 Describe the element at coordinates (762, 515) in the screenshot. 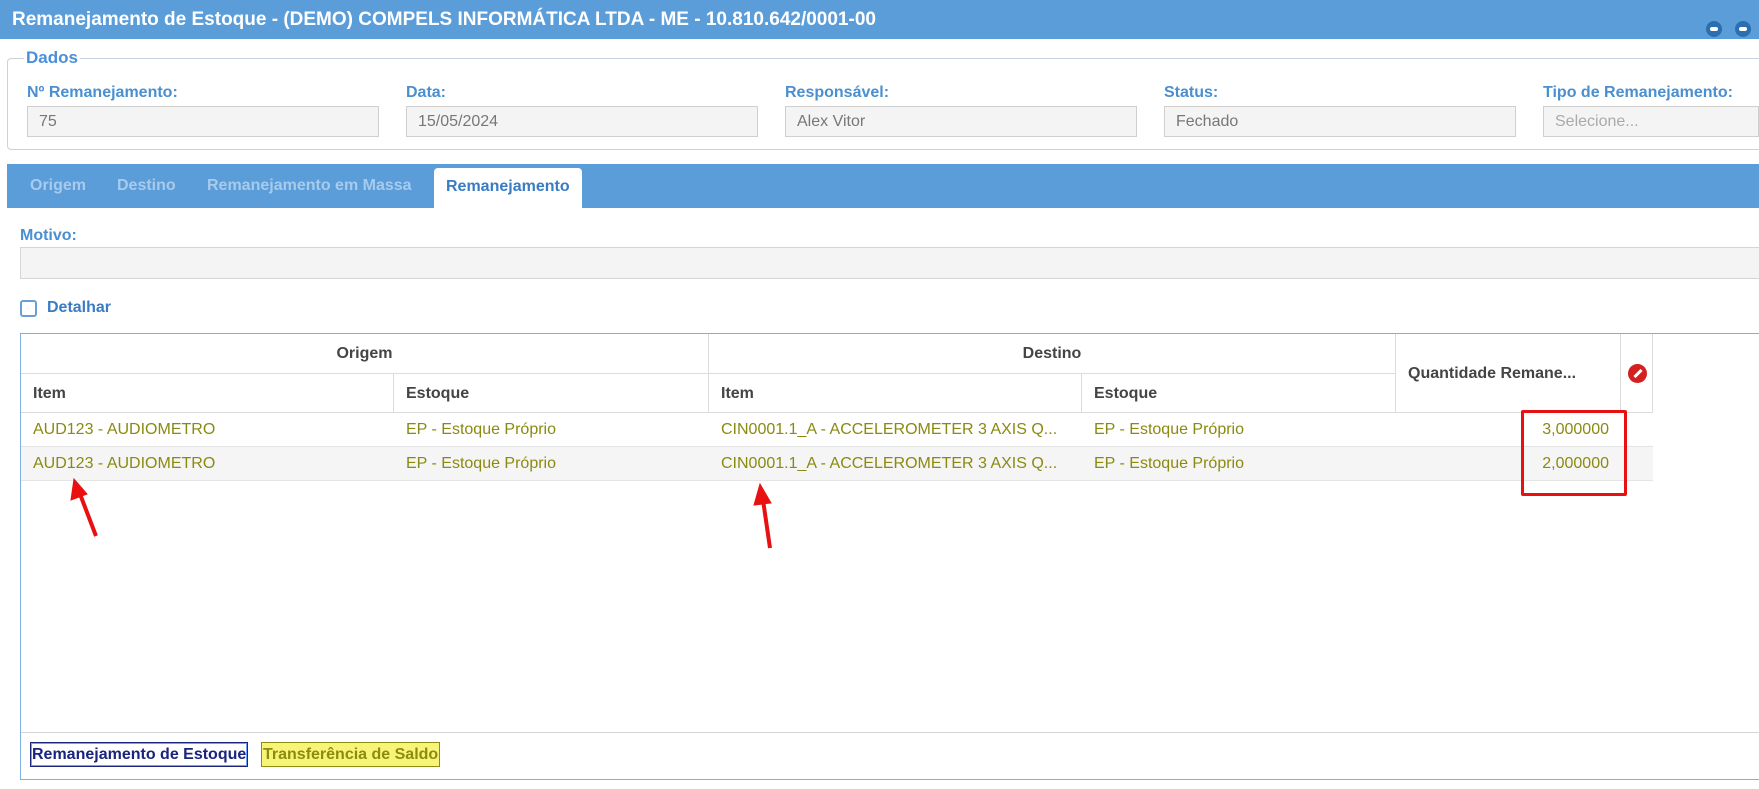

I see `annotation-arrow-destino` at that location.